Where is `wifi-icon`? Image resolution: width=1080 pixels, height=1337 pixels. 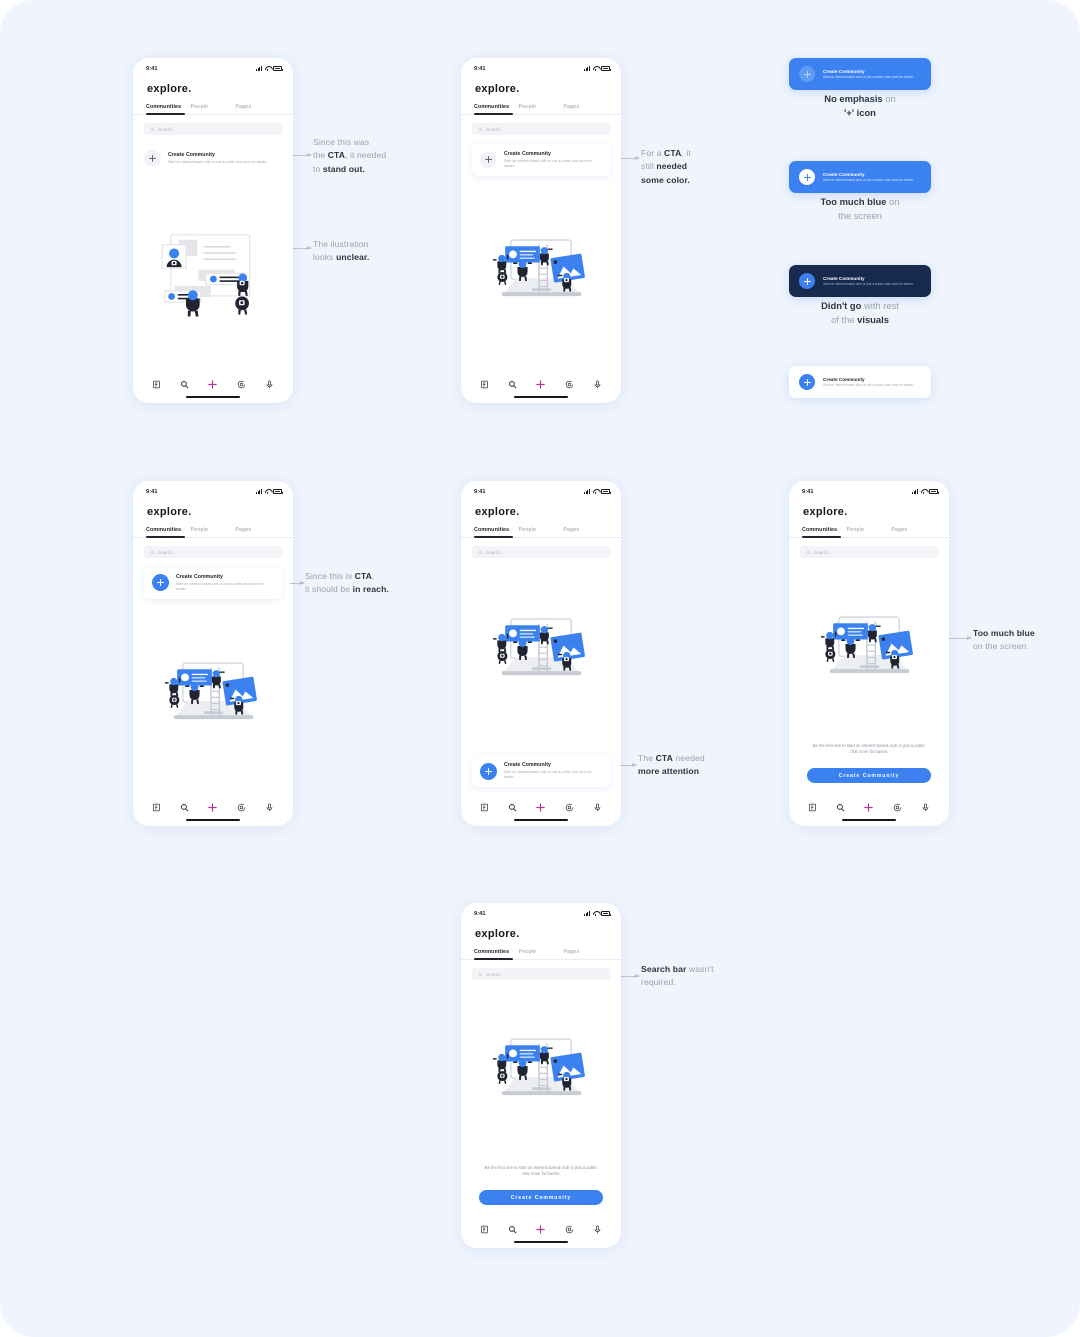 wifi-icon is located at coordinates (596, 69).